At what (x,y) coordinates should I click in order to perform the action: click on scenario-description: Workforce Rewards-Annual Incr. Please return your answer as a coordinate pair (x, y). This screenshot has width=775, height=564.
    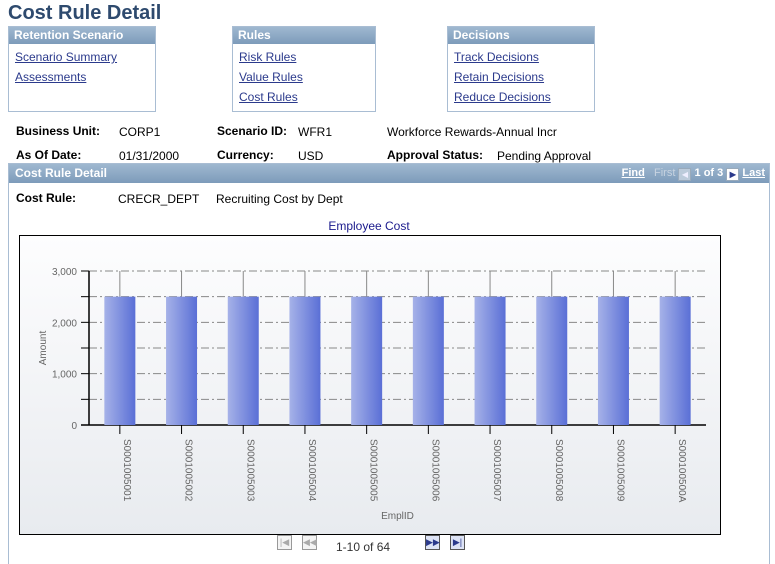
    Looking at the image, I should click on (472, 132).